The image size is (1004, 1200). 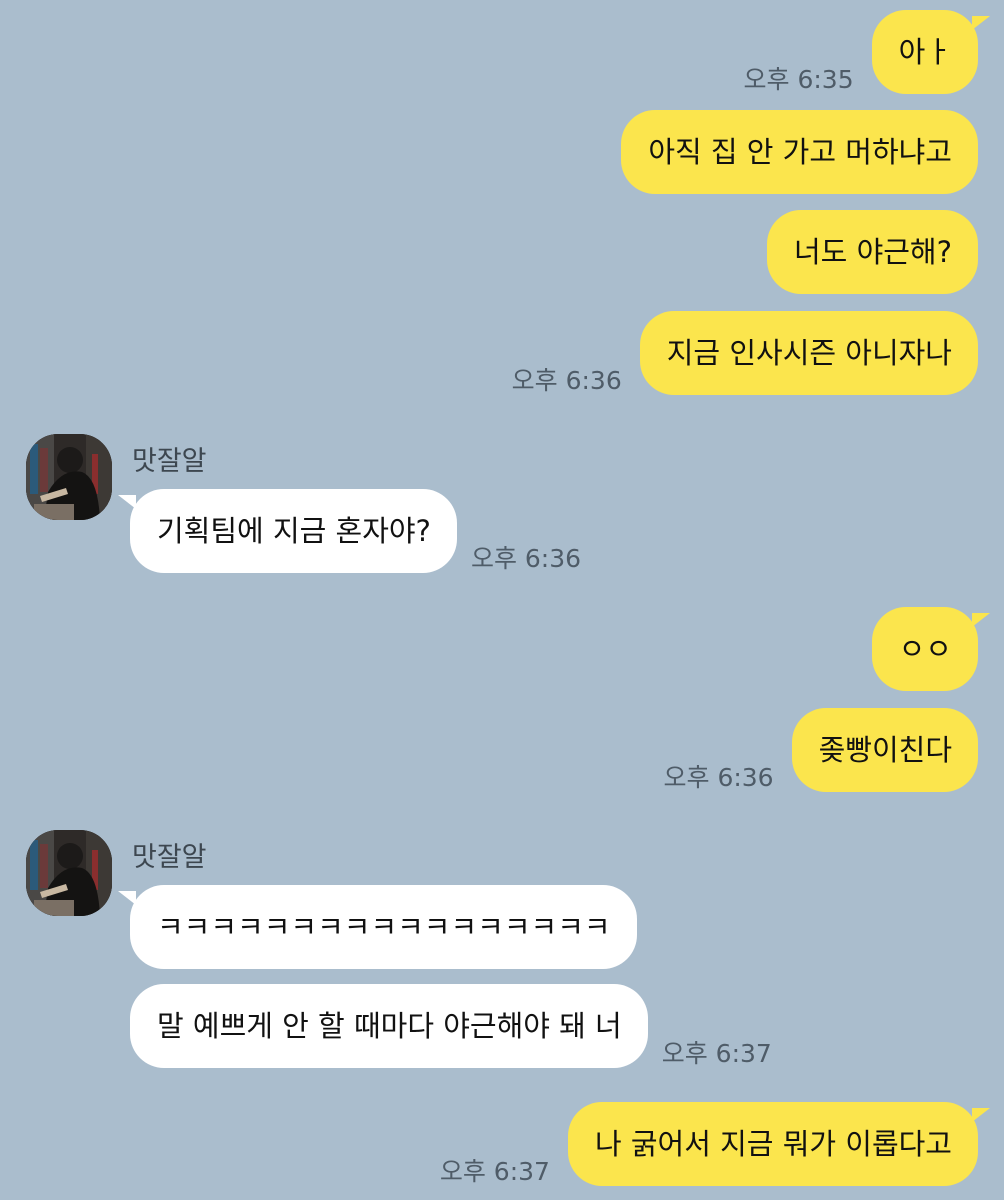 I want to click on message-text: 아직 집 안 가고 머하냐고, so click(x=800, y=152).